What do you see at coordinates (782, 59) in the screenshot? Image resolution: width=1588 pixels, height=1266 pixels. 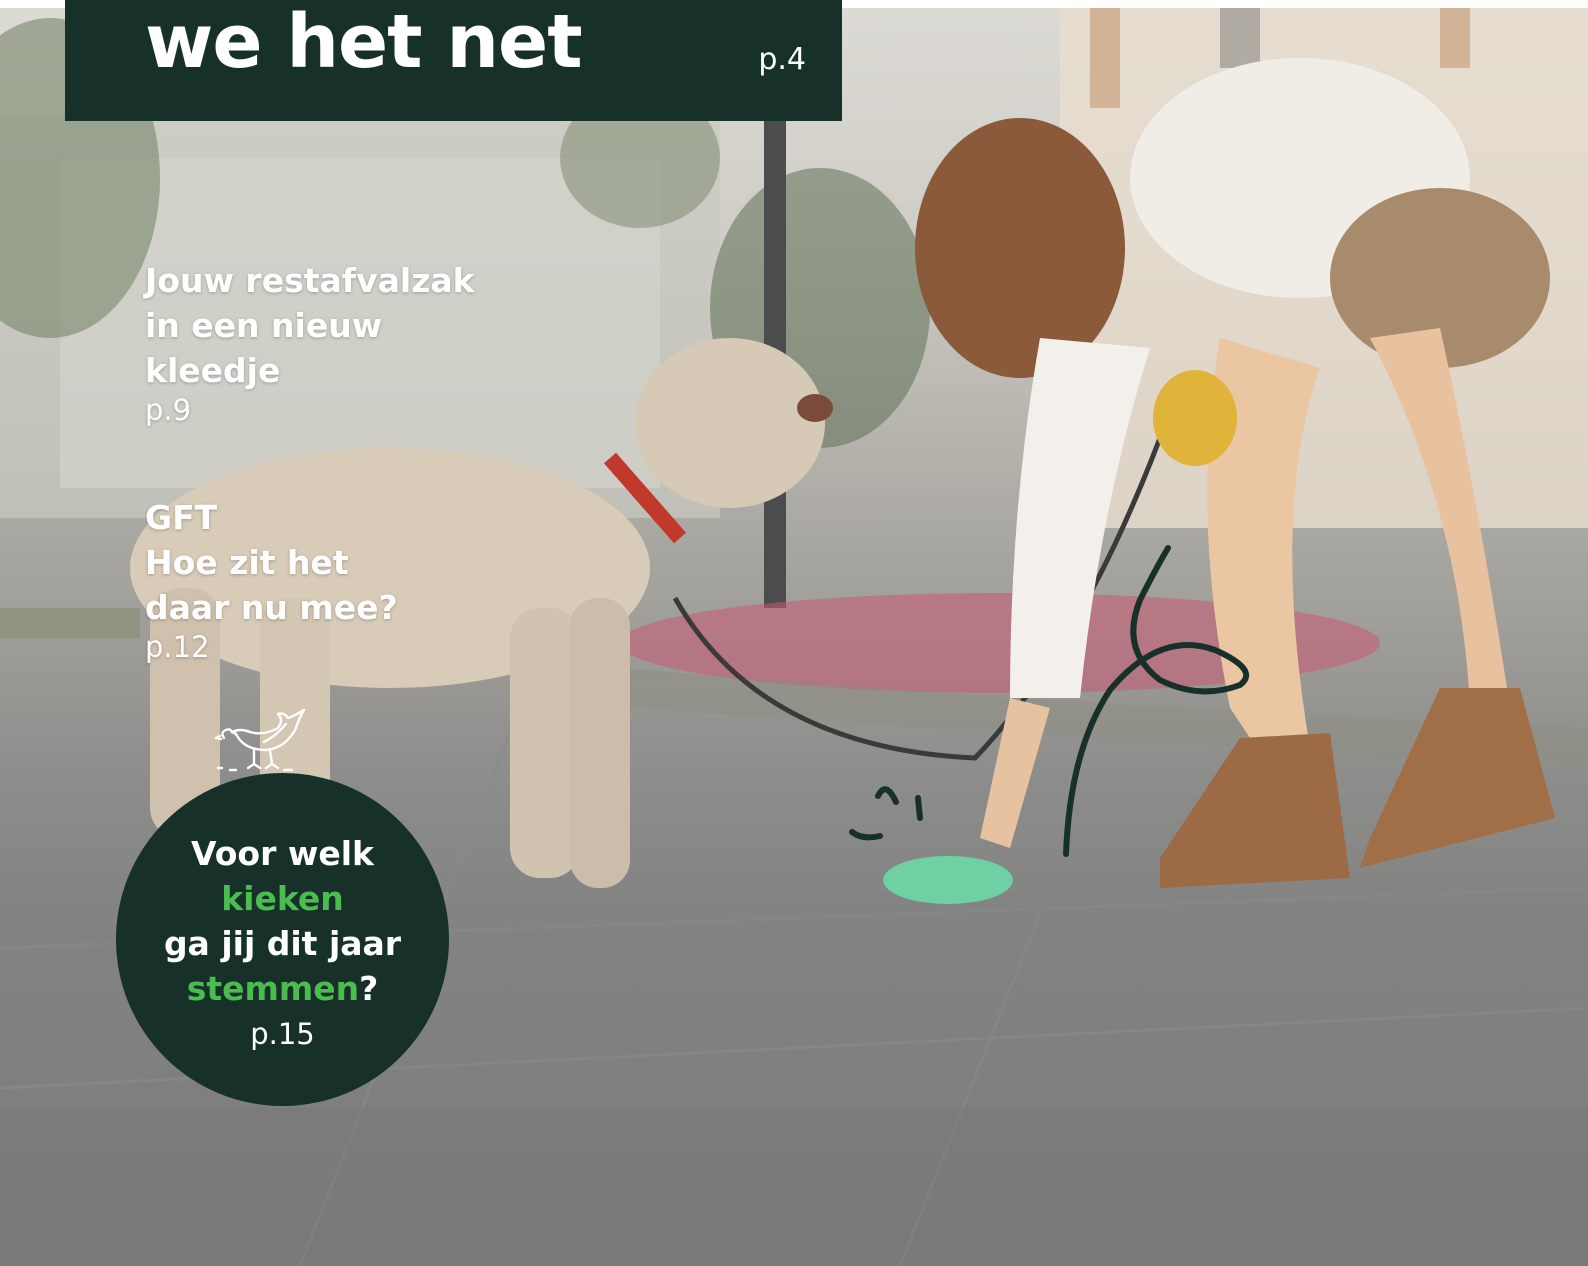 I see `headline-page-number: p.4` at bounding box center [782, 59].